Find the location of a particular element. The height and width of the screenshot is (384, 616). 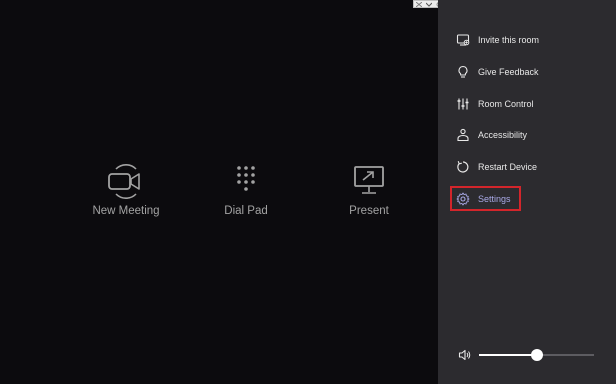

menu-item-restart-device: Restart Device is located at coordinates (535, 167).